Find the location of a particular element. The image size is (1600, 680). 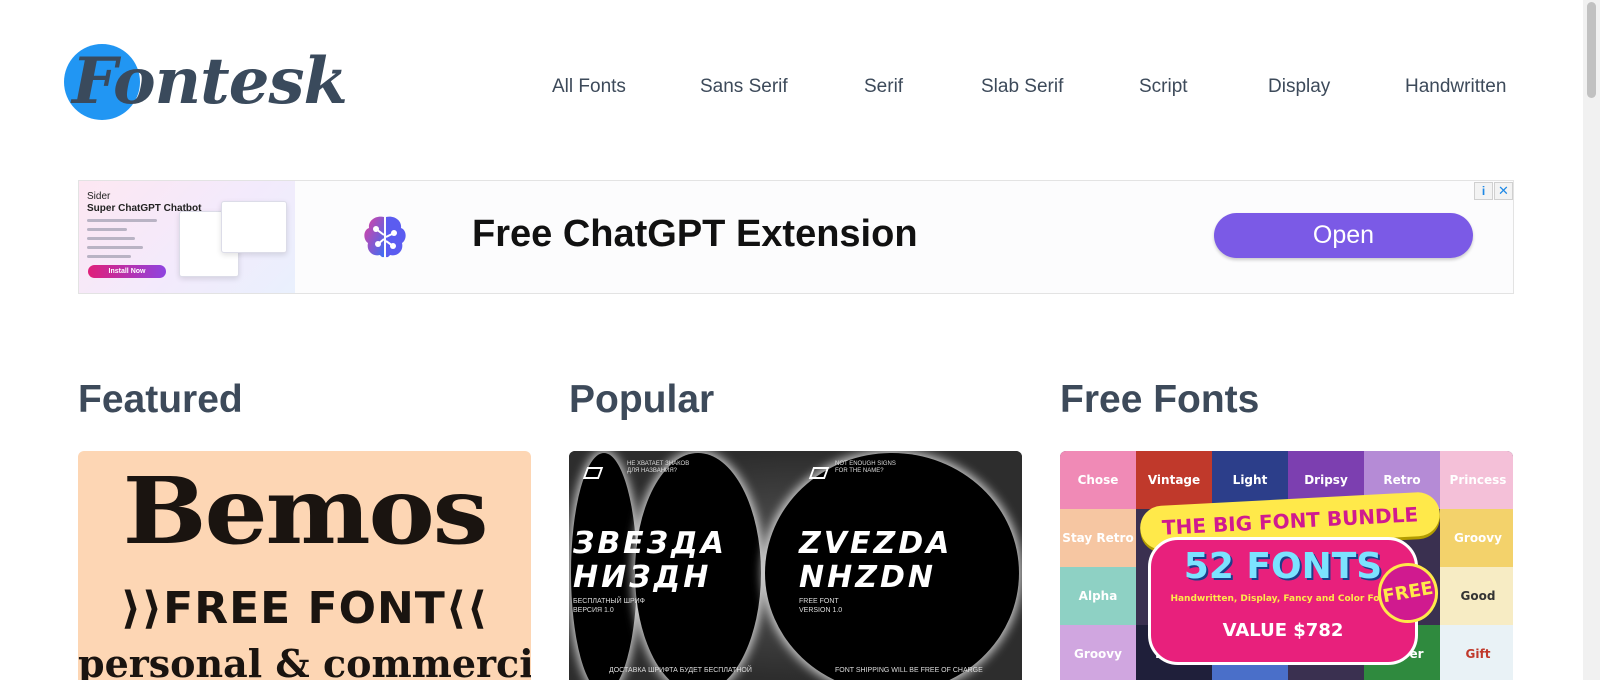

ad-install-button: Install Now is located at coordinates (127, 271).